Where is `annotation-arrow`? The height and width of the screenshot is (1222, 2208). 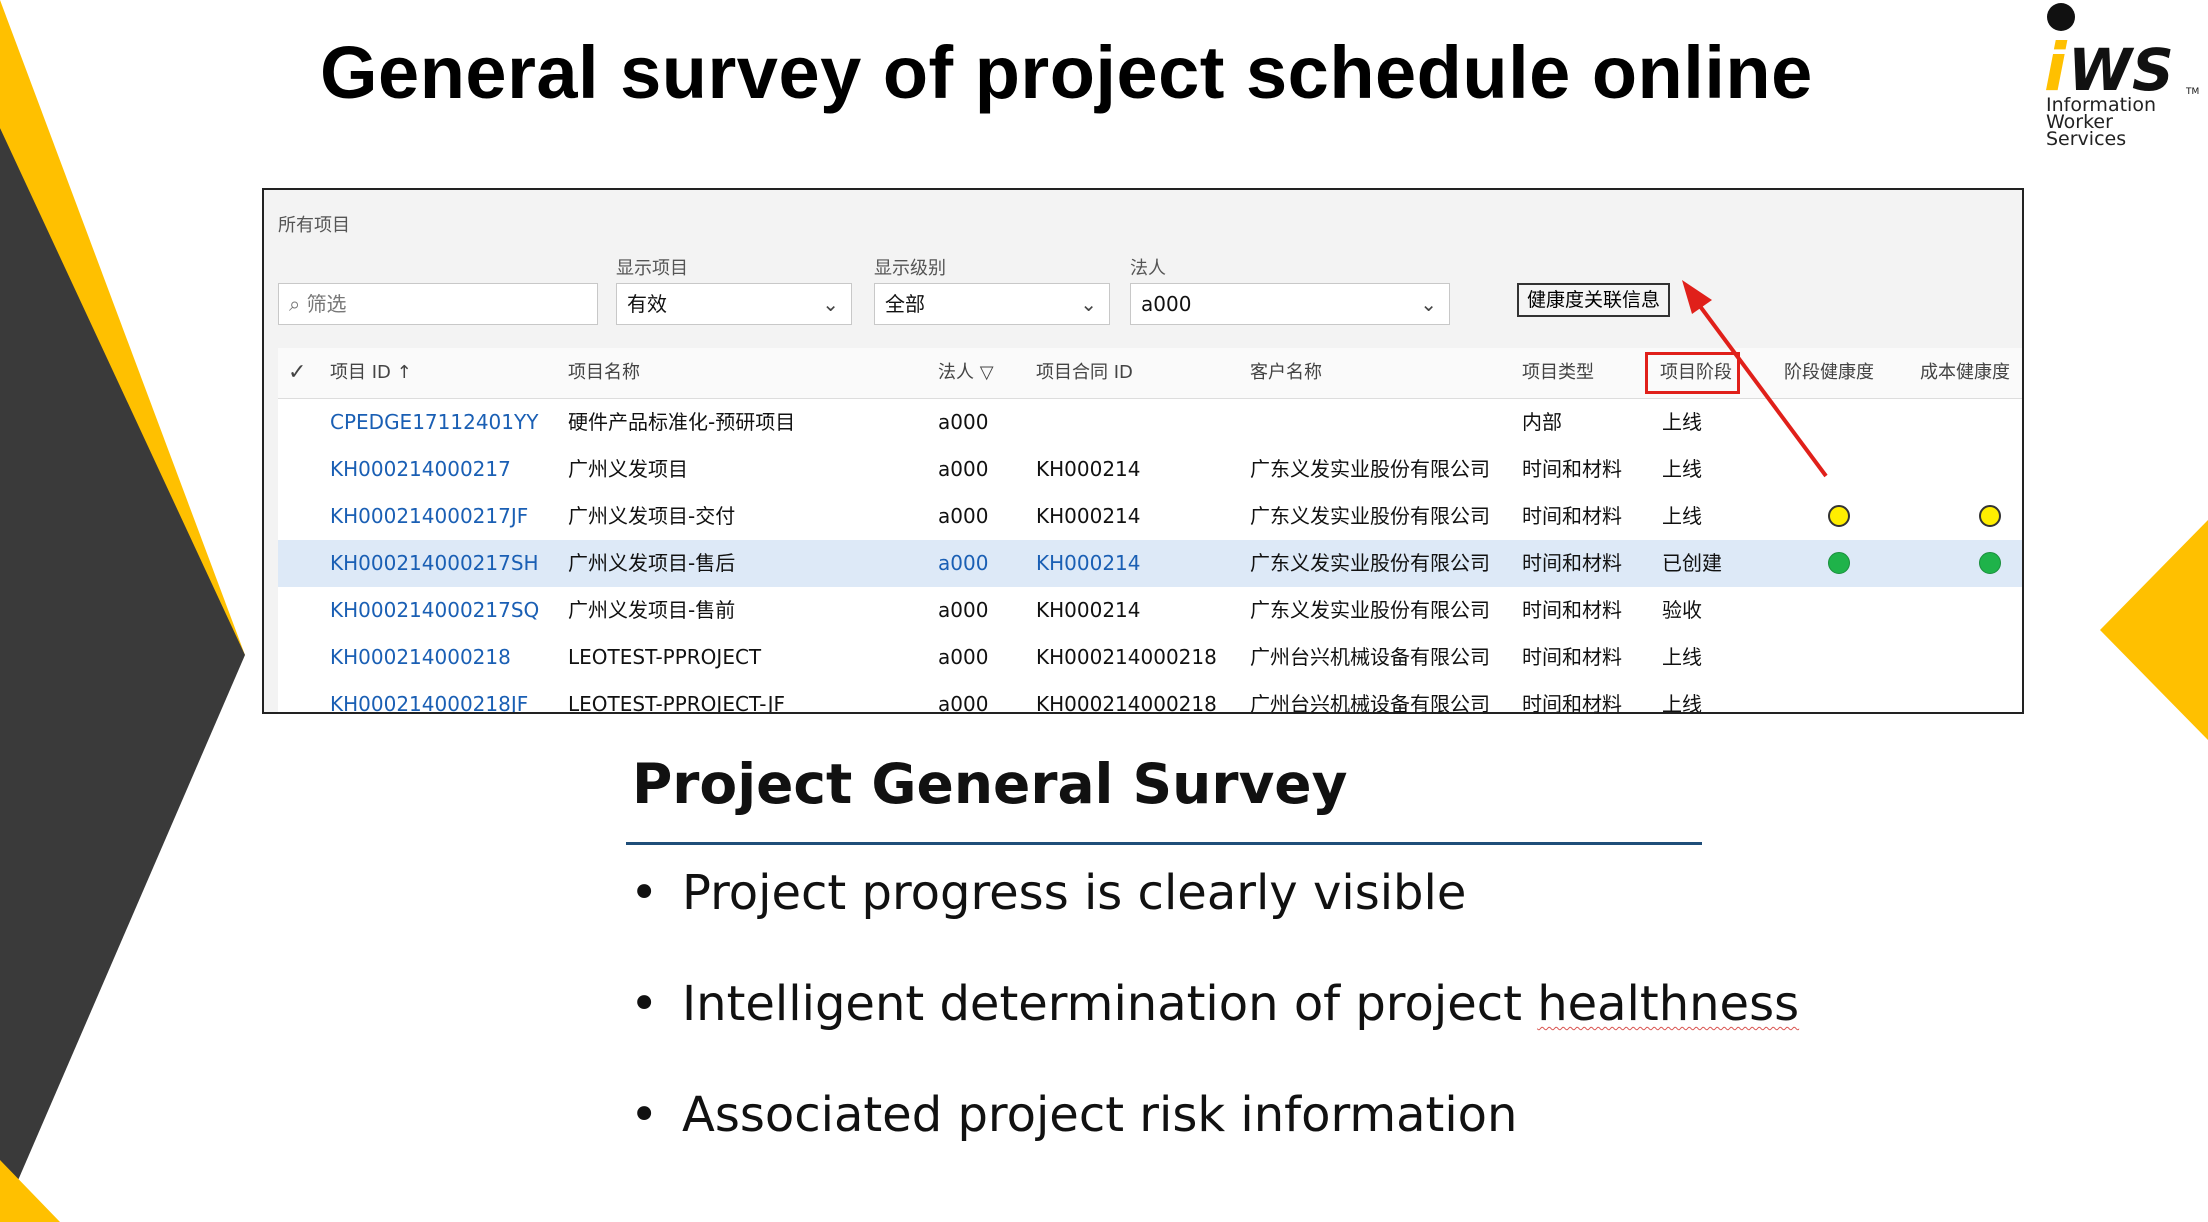
annotation-arrow is located at coordinates (1755, 379).